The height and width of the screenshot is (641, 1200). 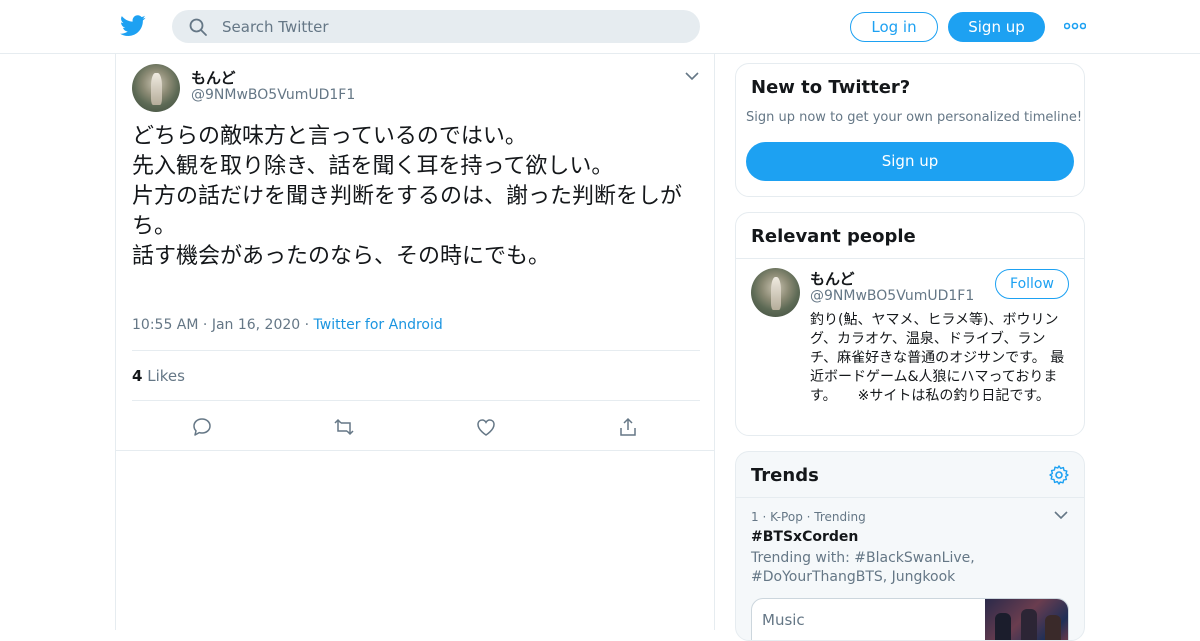 What do you see at coordinates (910, 161) in the screenshot?
I see `signup-card-button: Sign up` at bounding box center [910, 161].